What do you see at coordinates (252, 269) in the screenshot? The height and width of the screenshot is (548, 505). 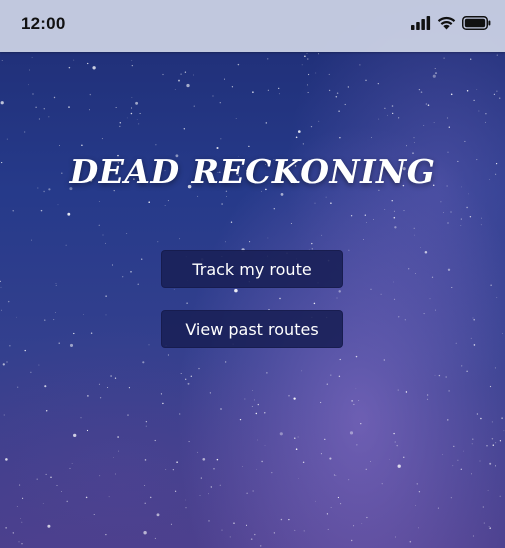 I see `track-route-button: Track my route` at bounding box center [252, 269].